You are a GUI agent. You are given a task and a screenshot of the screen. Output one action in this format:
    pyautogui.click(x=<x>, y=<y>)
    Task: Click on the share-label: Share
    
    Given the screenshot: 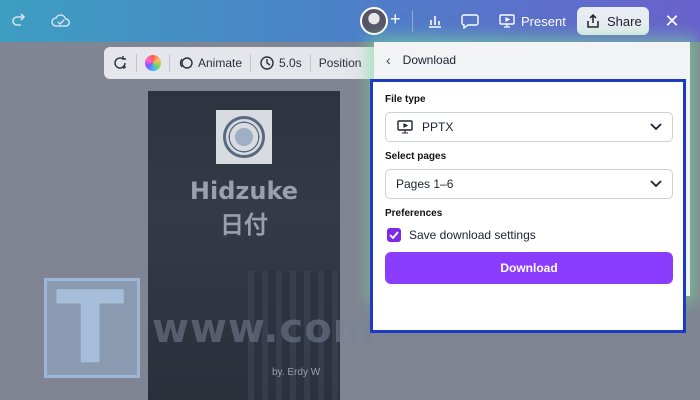 What is the action you would take?
    pyautogui.click(x=624, y=21)
    